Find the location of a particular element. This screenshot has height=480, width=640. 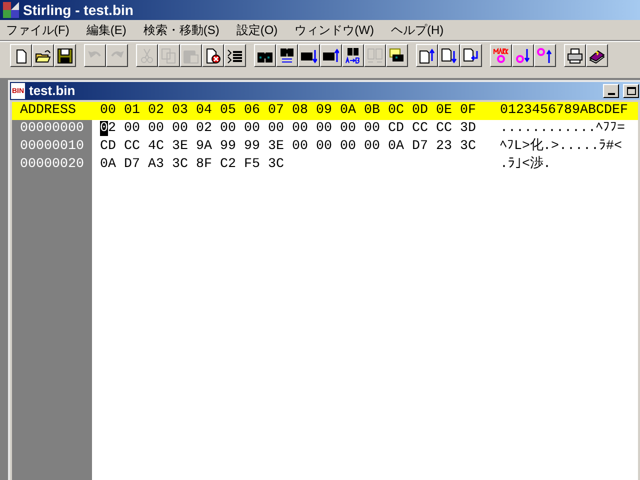

delete-file-button is located at coordinates (213, 55).